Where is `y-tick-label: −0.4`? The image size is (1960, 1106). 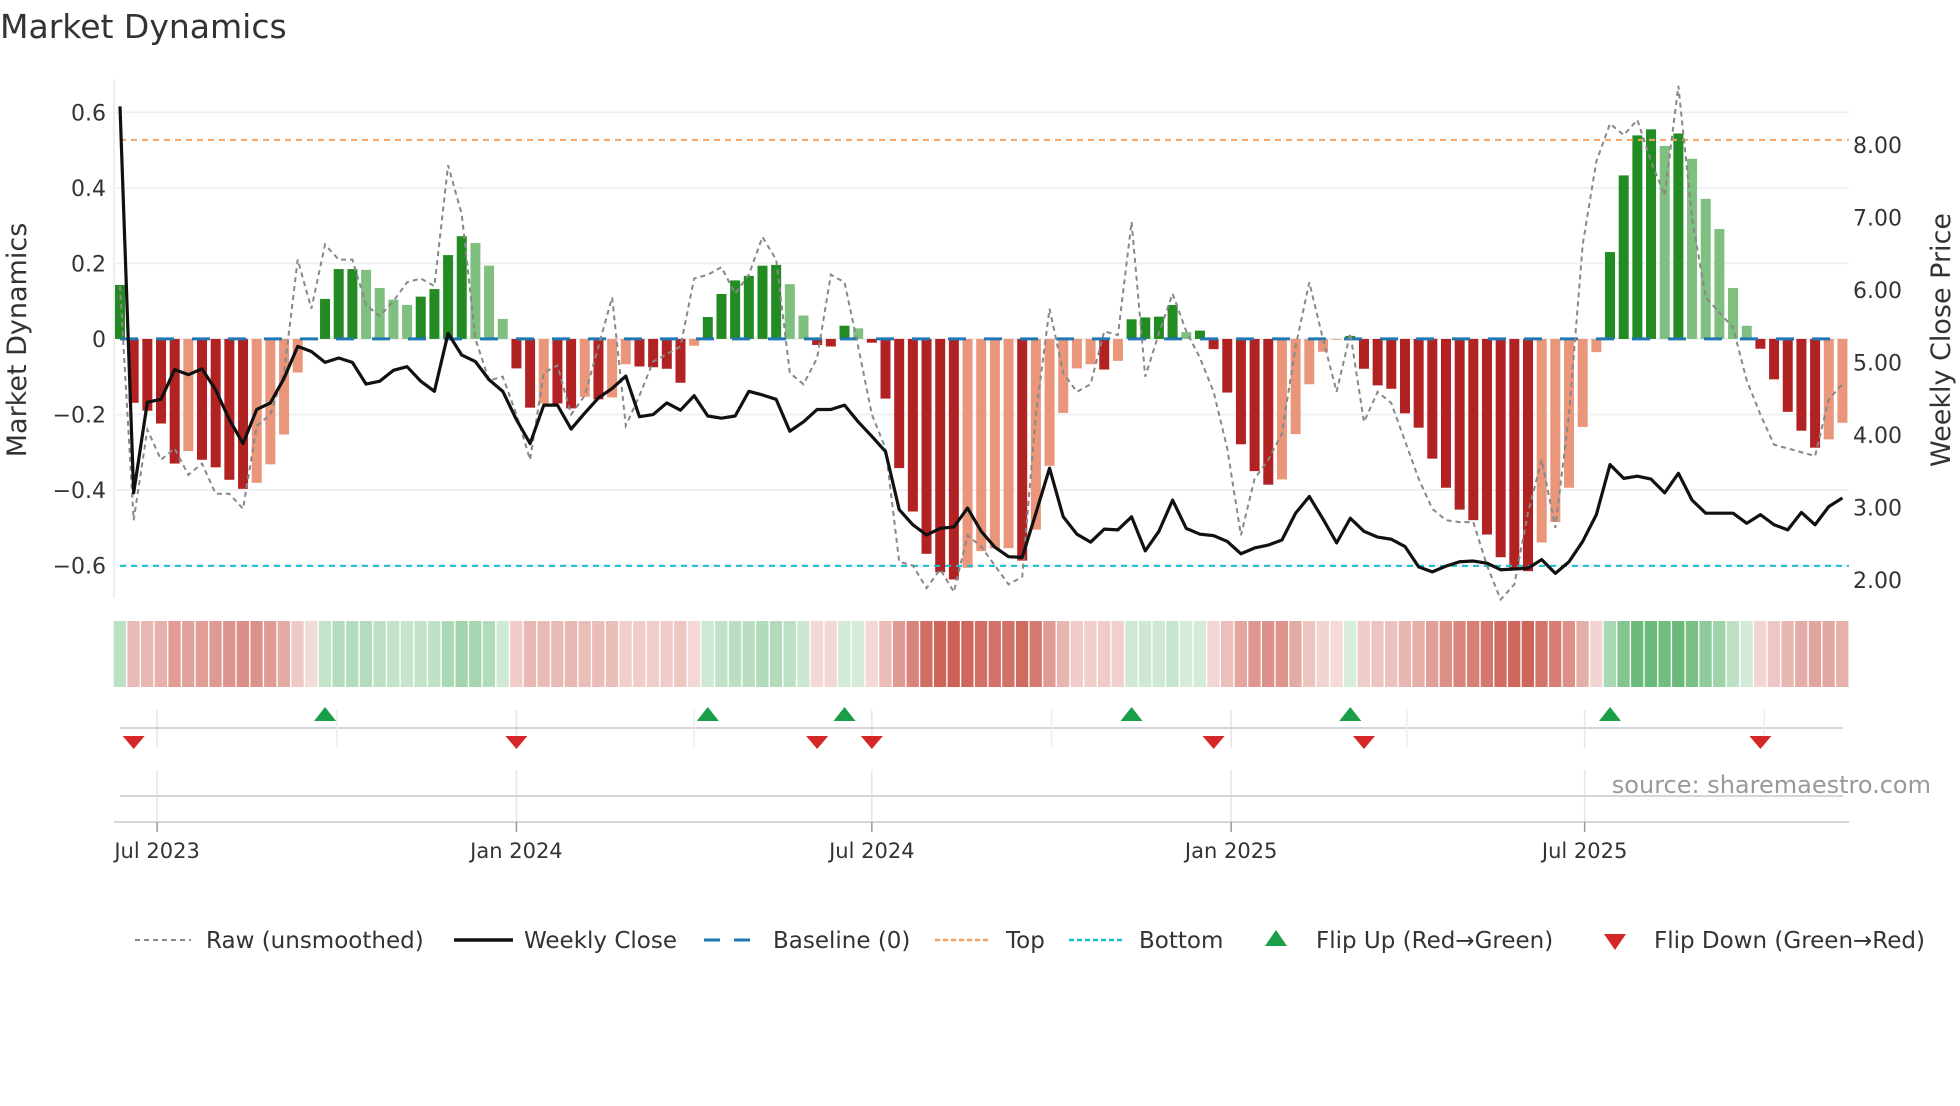 y-tick-label: −0.4 is located at coordinates (79, 491).